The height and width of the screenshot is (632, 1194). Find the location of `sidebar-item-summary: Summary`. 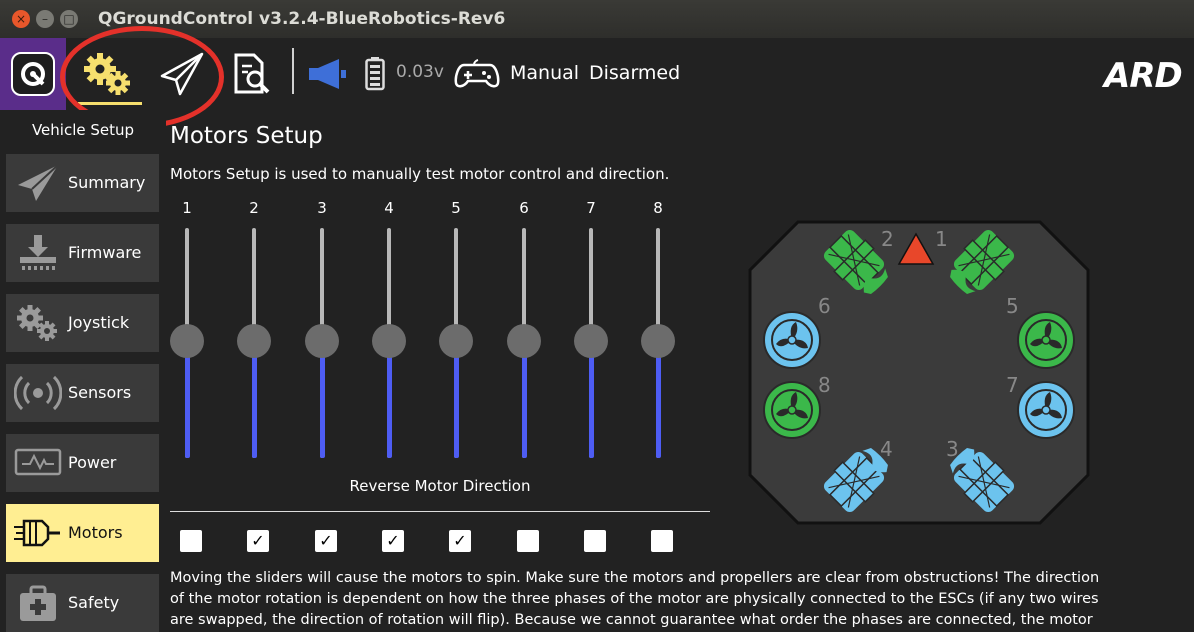

sidebar-item-summary: Summary is located at coordinates (82, 183).